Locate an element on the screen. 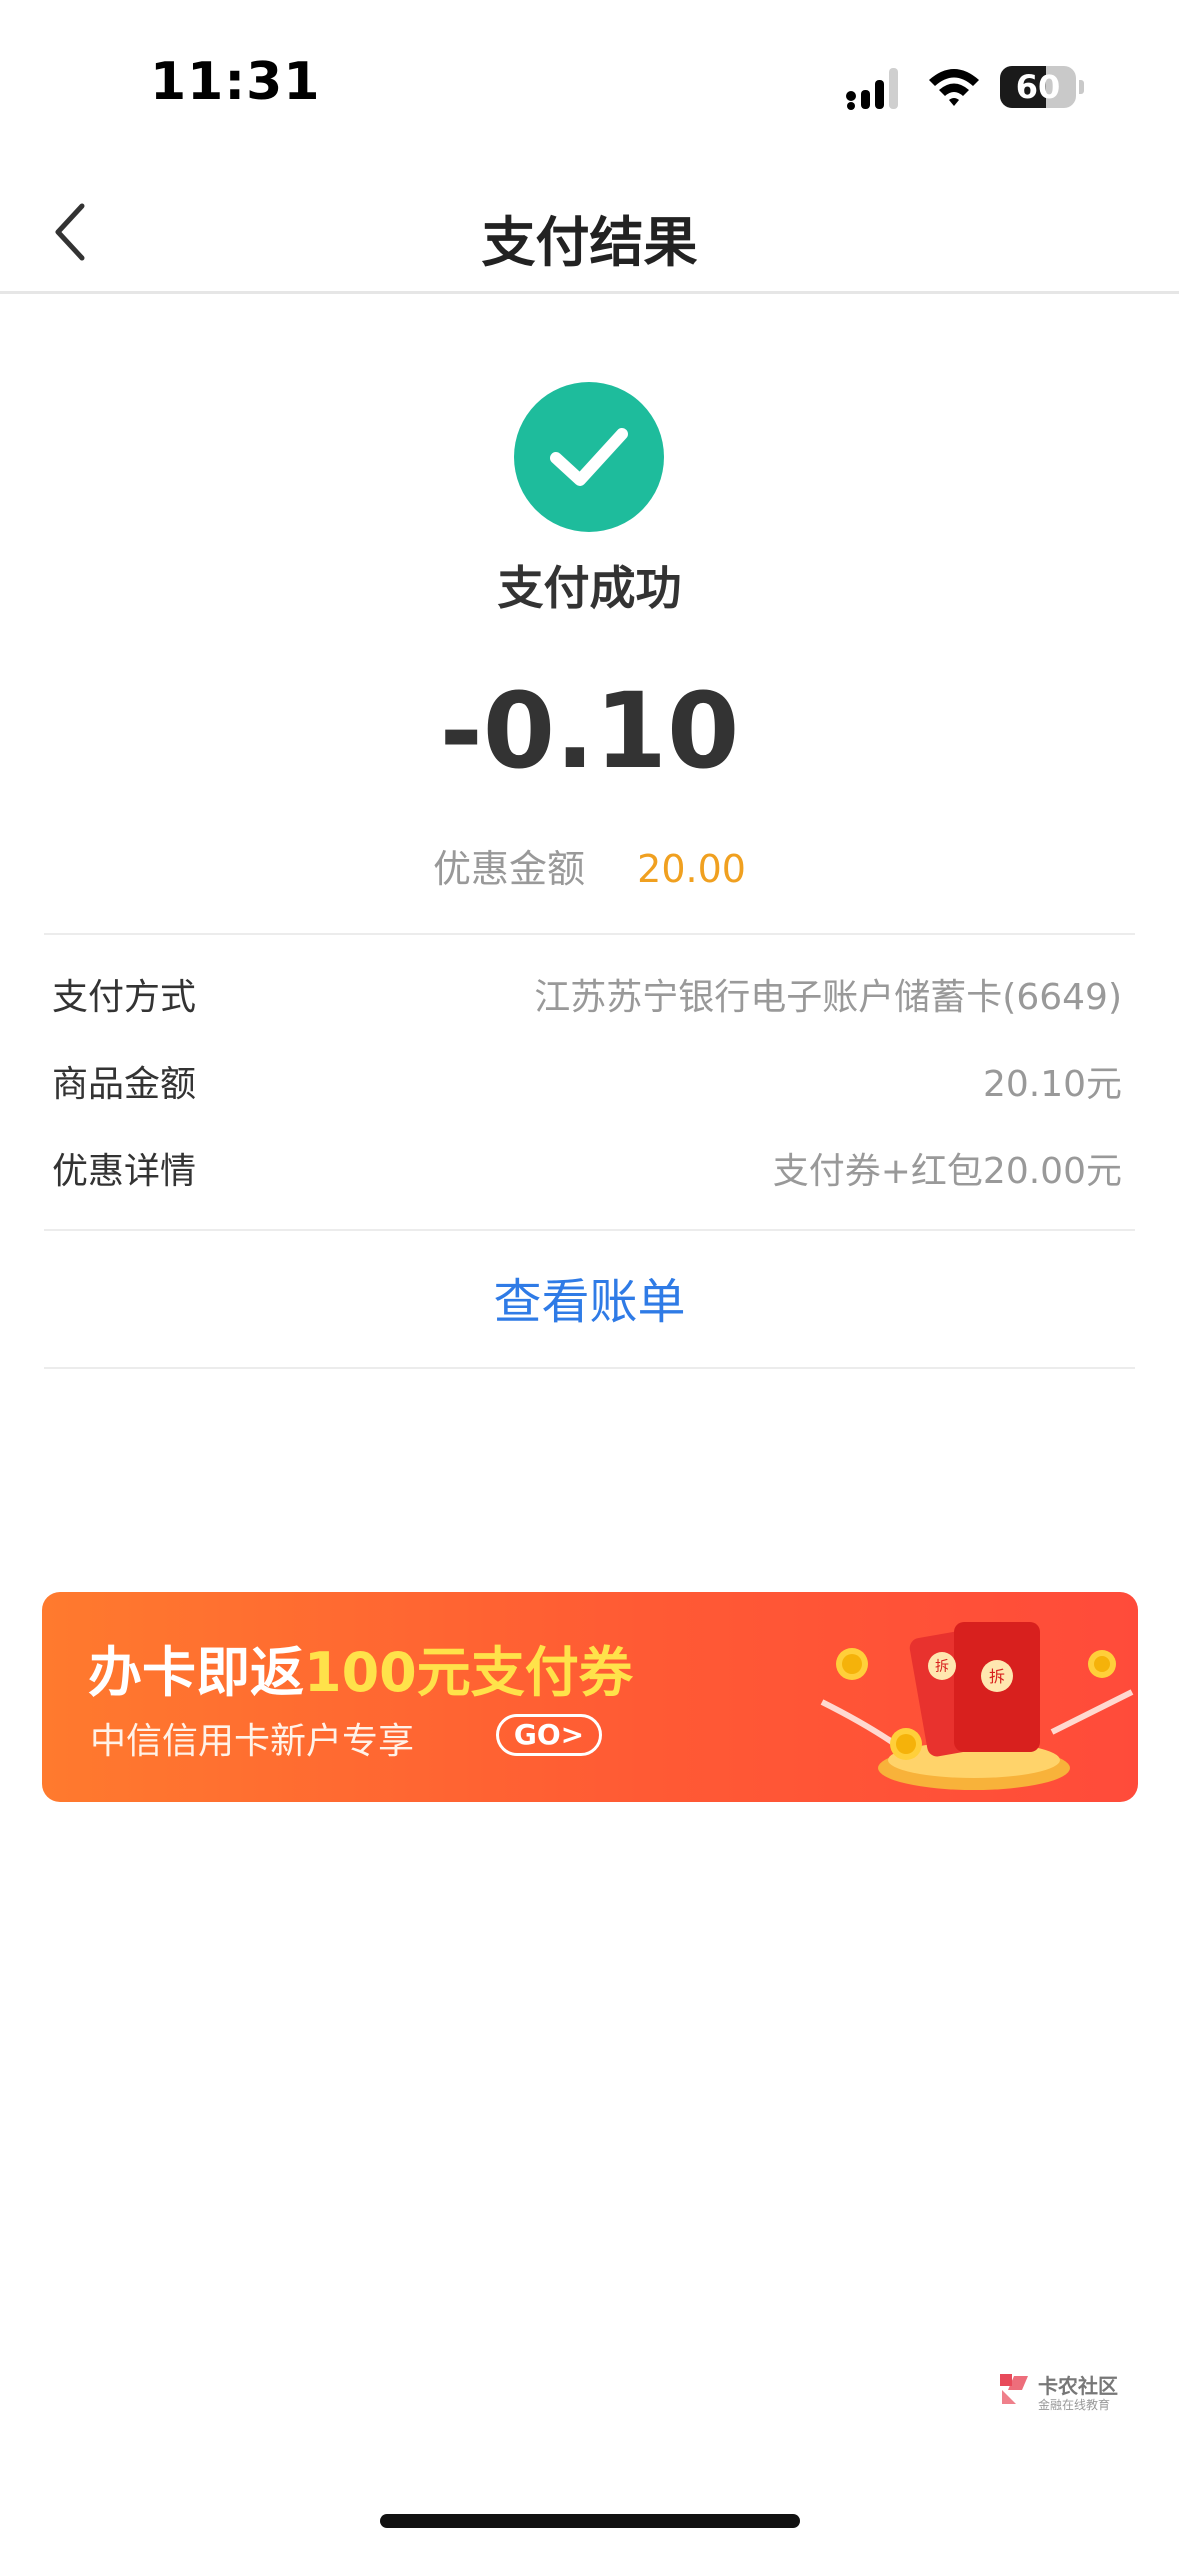 This screenshot has height=2556, width=1179. banner-headline-highlight: 100元支付券 is located at coordinates (468, 1672).